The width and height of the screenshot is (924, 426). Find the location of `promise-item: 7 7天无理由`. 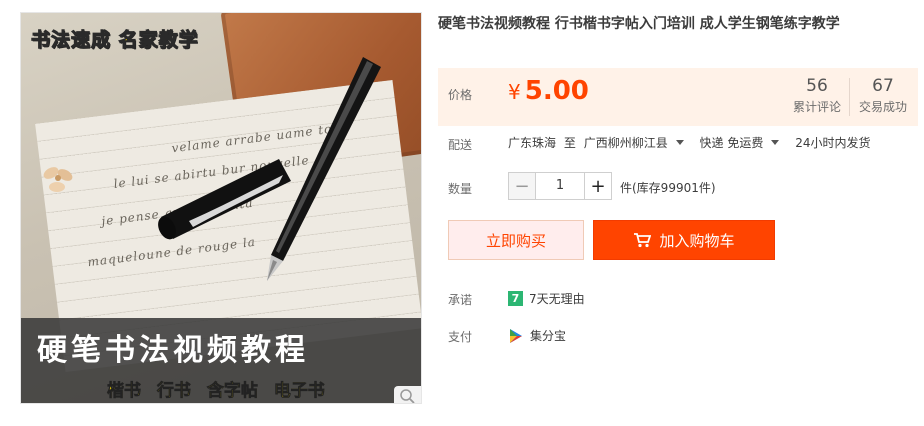

promise-item: 7 7天无理由 is located at coordinates (546, 298).